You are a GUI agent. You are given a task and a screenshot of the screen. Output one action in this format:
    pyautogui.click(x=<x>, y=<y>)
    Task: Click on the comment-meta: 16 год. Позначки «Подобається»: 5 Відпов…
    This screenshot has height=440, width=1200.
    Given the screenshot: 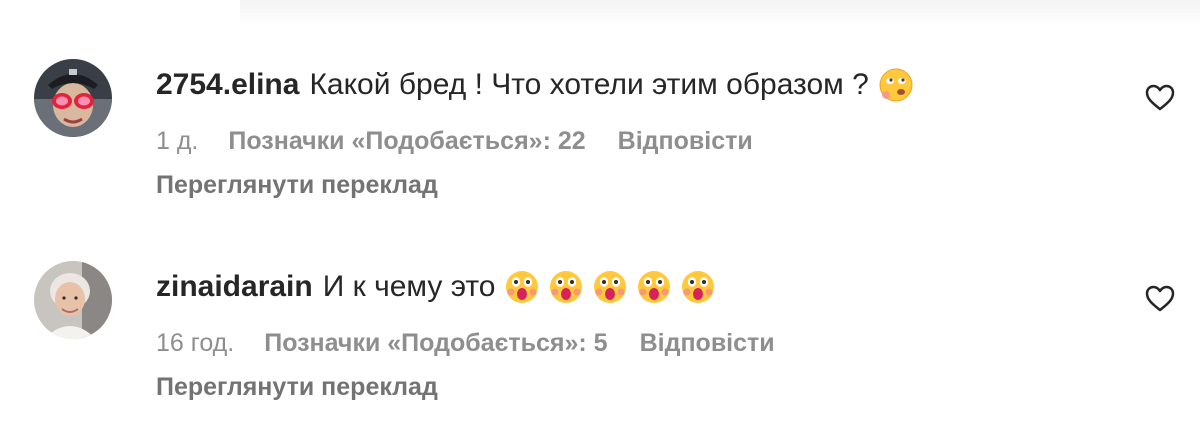 What is the action you would take?
    pyautogui.click(x=465, y=343)
    